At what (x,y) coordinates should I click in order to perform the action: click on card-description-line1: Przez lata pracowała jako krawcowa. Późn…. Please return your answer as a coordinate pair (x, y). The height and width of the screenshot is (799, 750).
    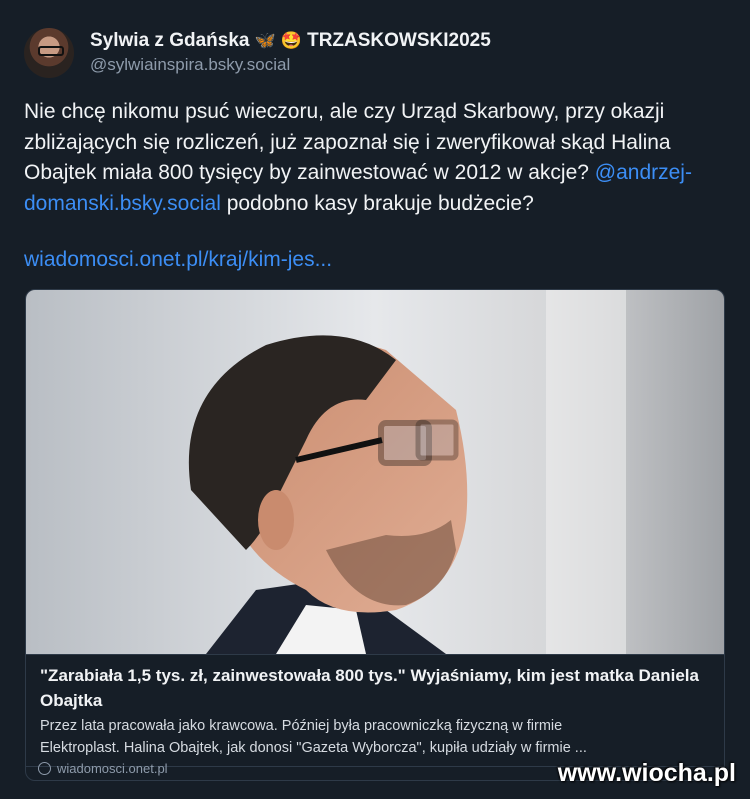
    Looking at the image, I should click on (301, 726).